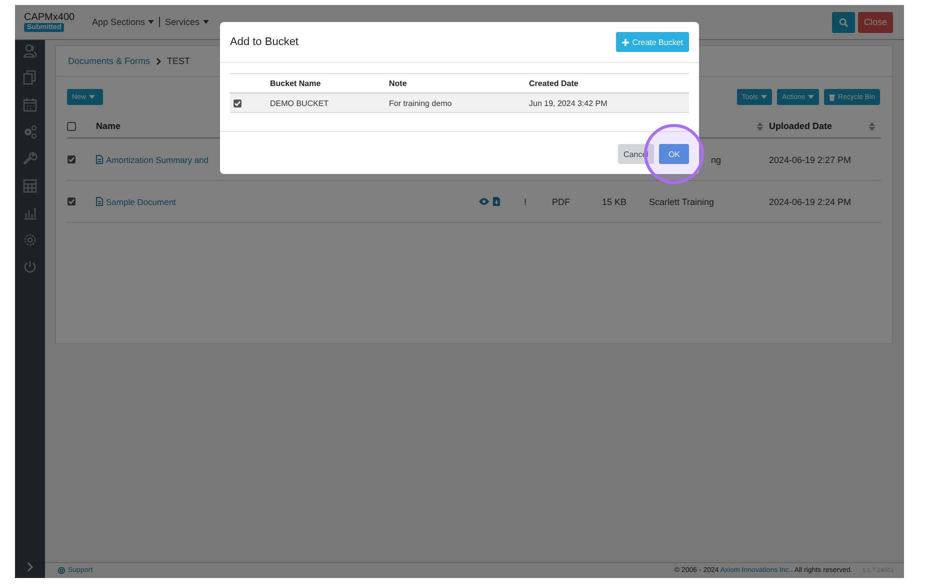 This screenshot has width=926, height=588. What do you see at coordinates (30, 132) in the screenshot?
I see `gears-icon` at bounding box center [30, 132].